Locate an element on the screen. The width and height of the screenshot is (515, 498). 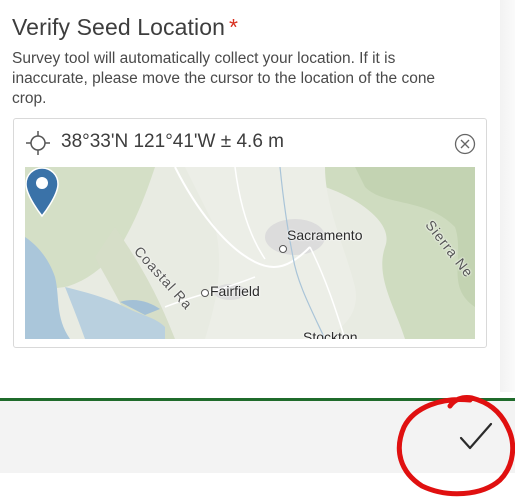
map-label-sacramento: Sacramento is located at coordinates (325, 235).